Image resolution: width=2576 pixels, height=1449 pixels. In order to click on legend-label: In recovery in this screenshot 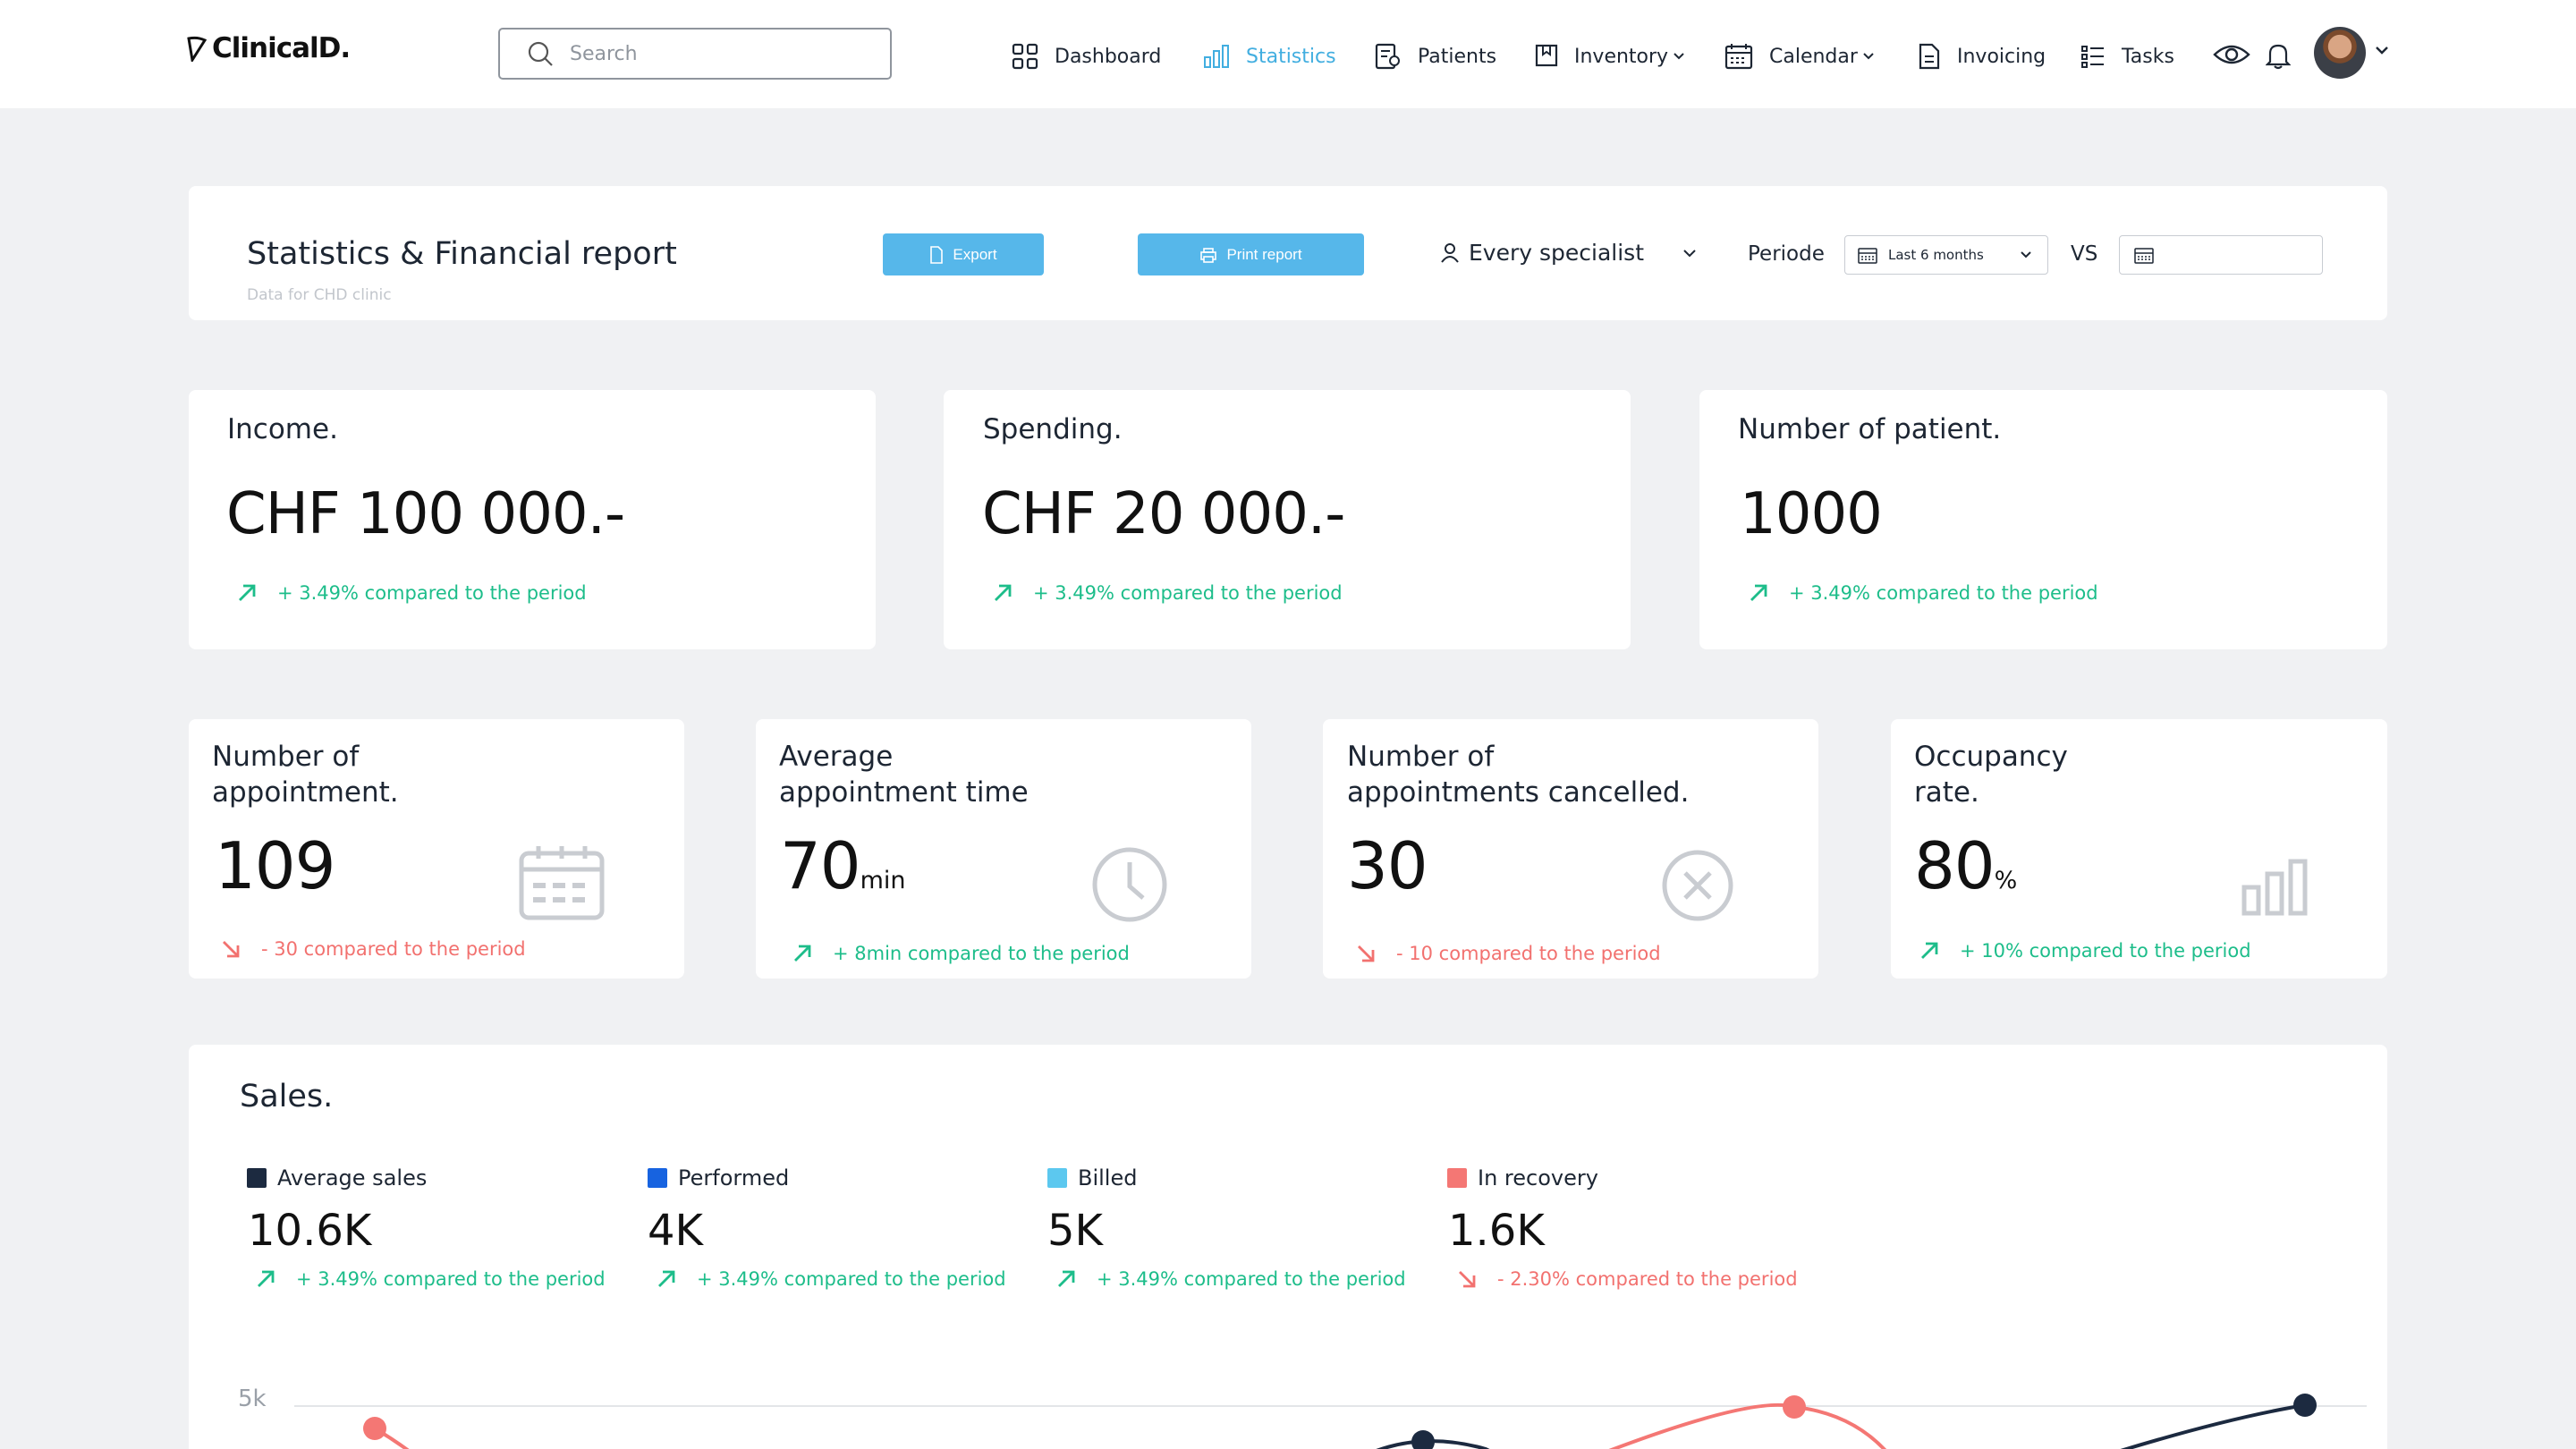, I will do `click(1538, 1178)`.